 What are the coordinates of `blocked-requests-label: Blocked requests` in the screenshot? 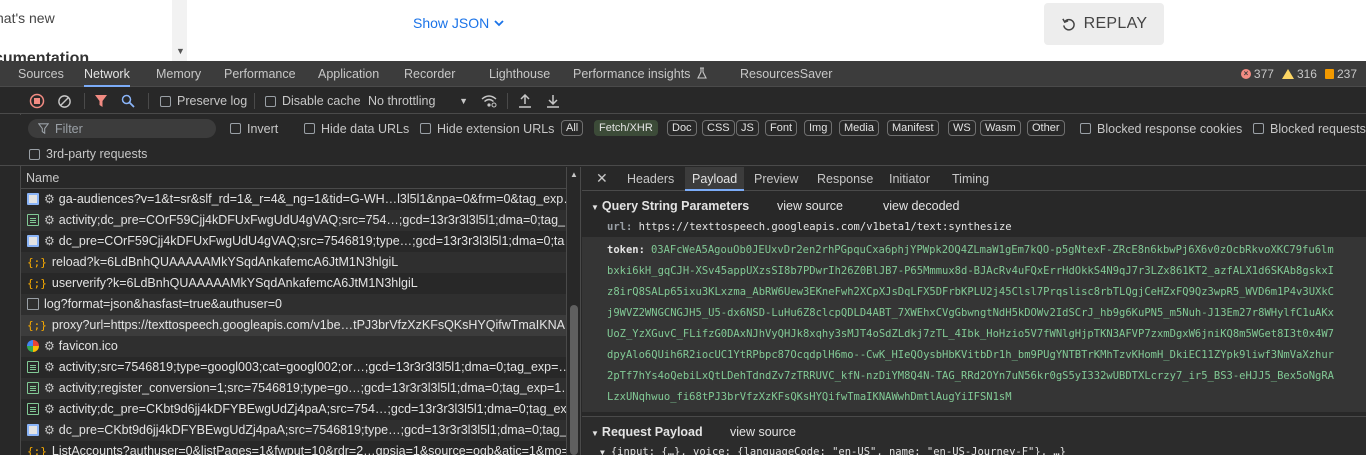 It's located at (1318, 128).